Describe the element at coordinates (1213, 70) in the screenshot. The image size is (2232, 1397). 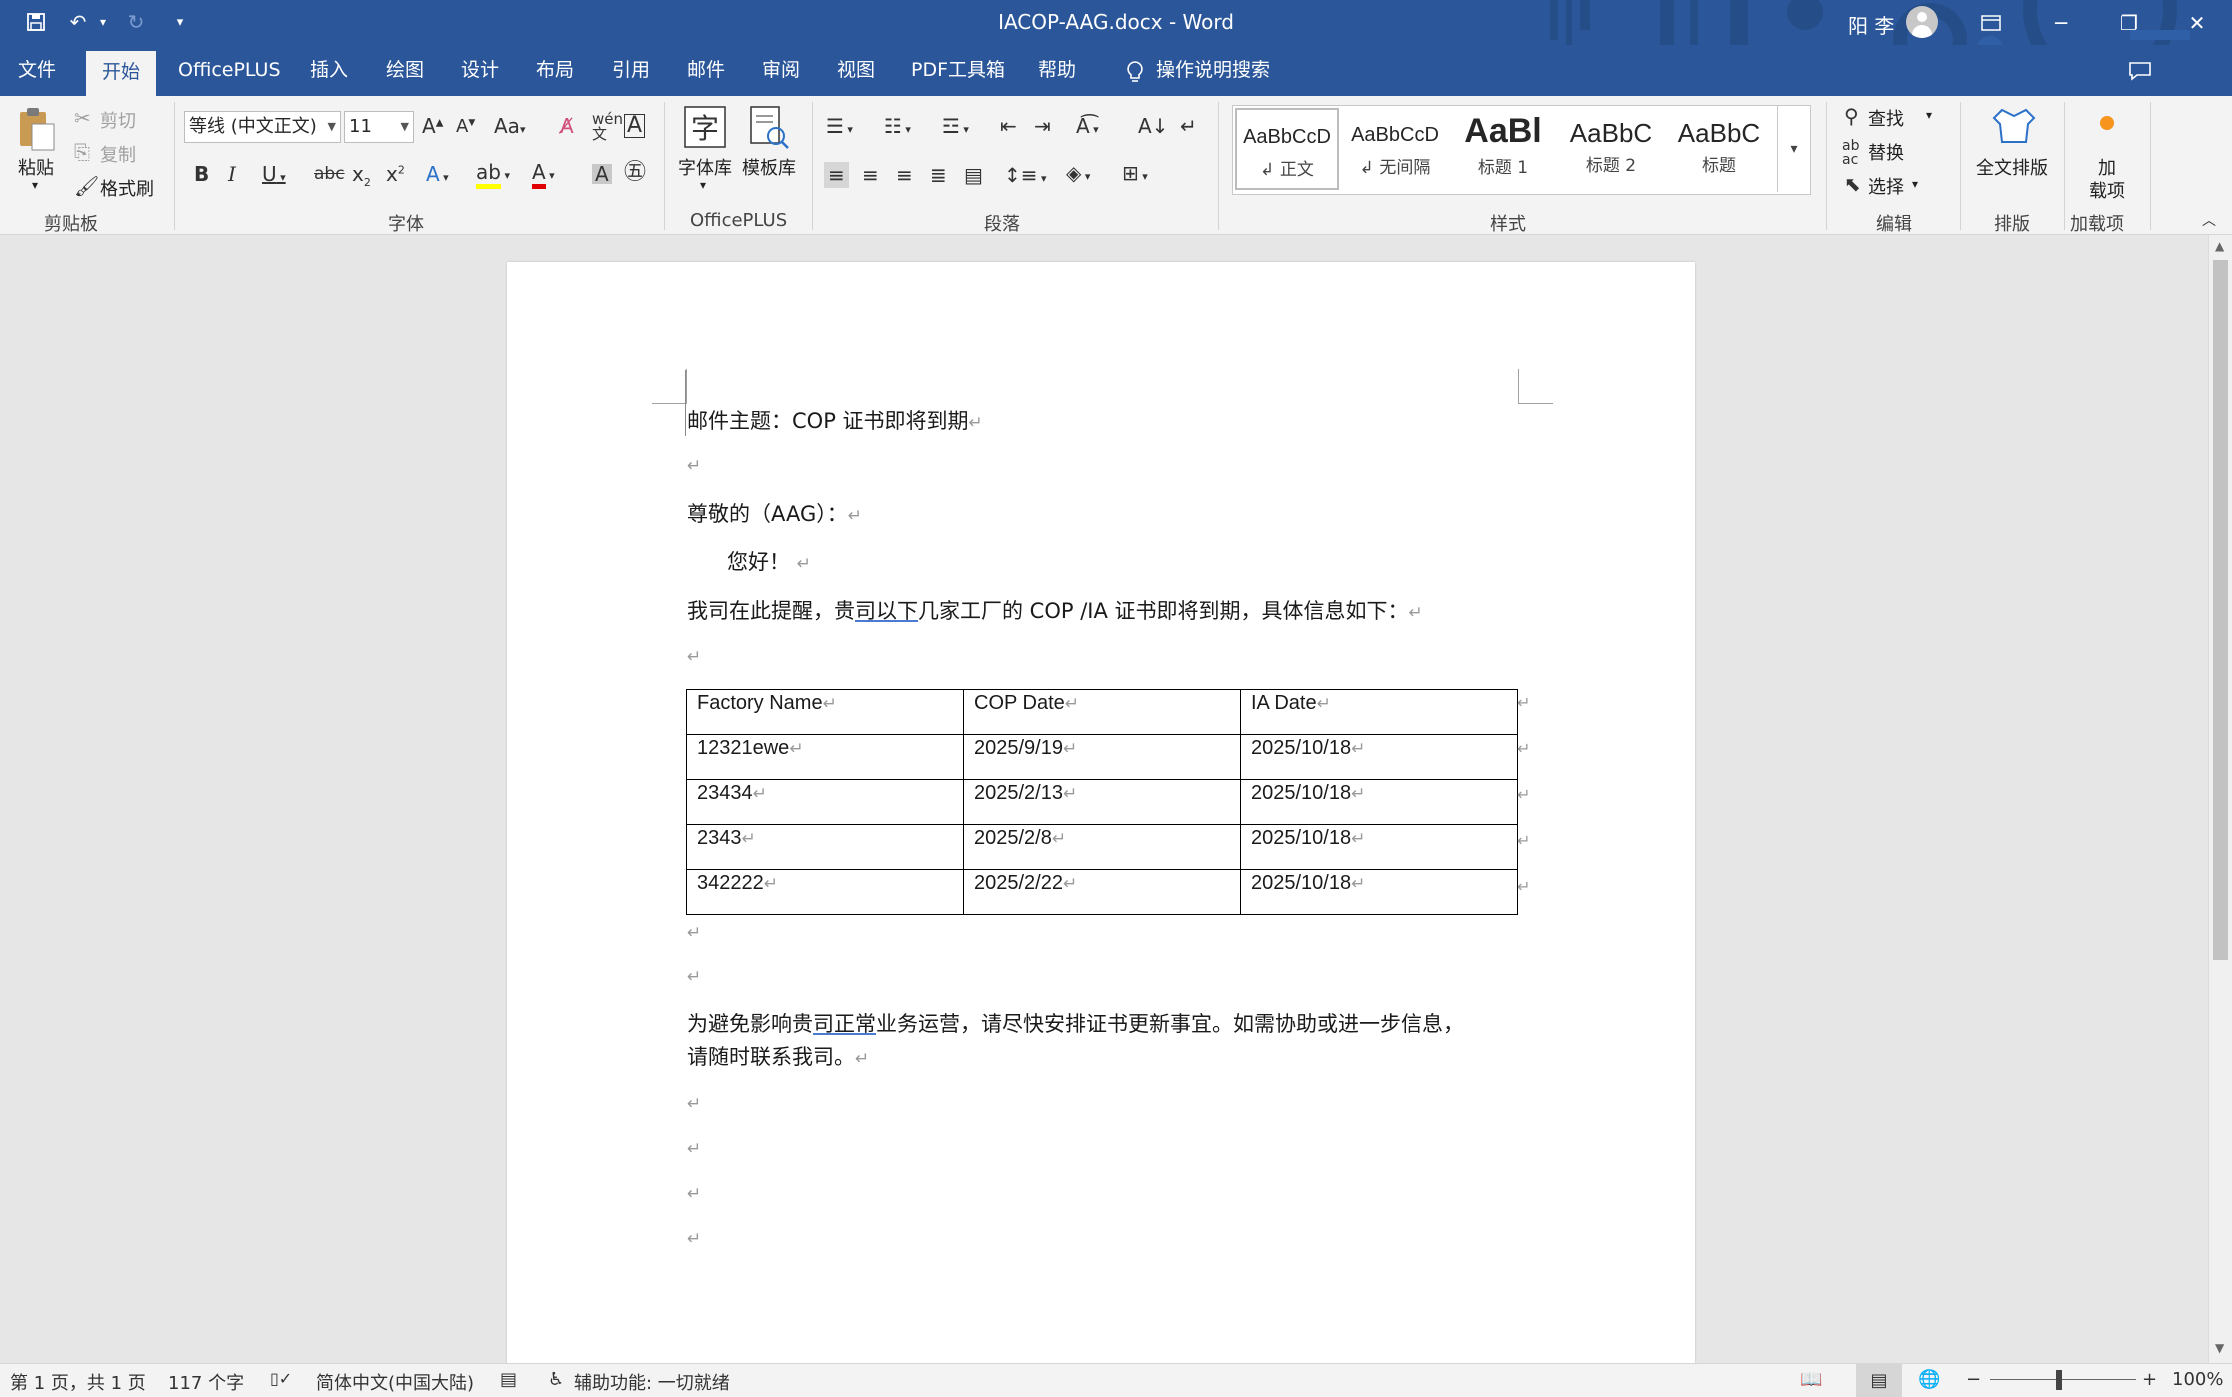
I see `tell-me-search: 操作说明搜索` at that location.